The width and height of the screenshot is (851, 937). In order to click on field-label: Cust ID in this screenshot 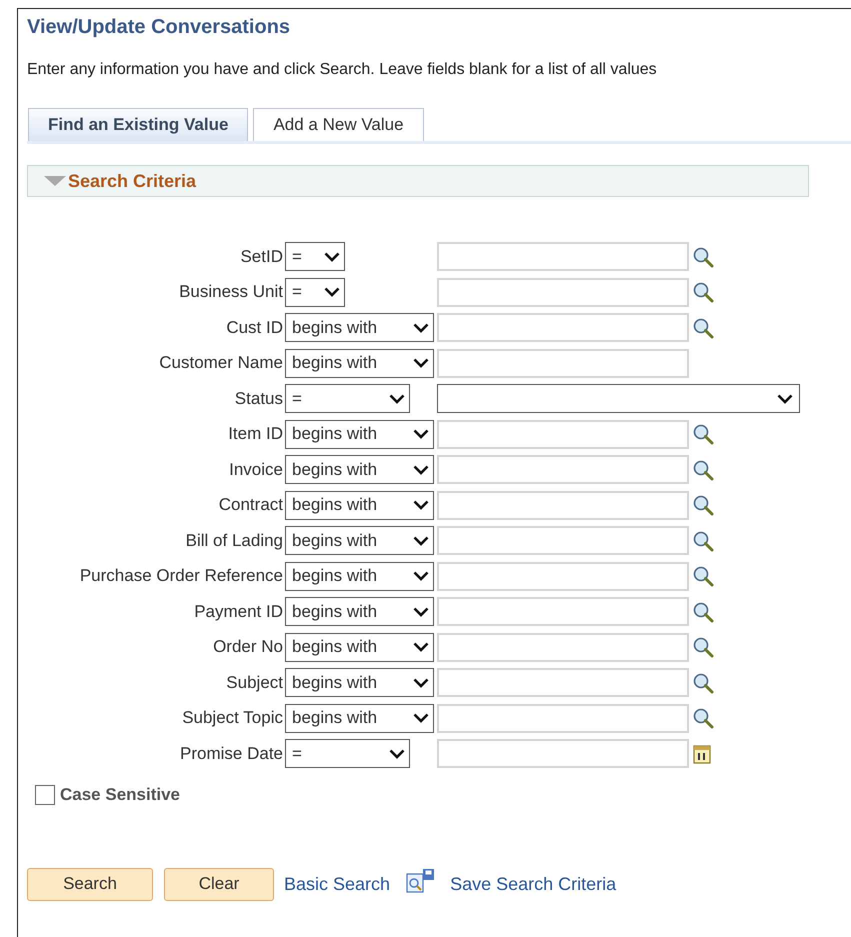, I will do `click(255, 328)`.